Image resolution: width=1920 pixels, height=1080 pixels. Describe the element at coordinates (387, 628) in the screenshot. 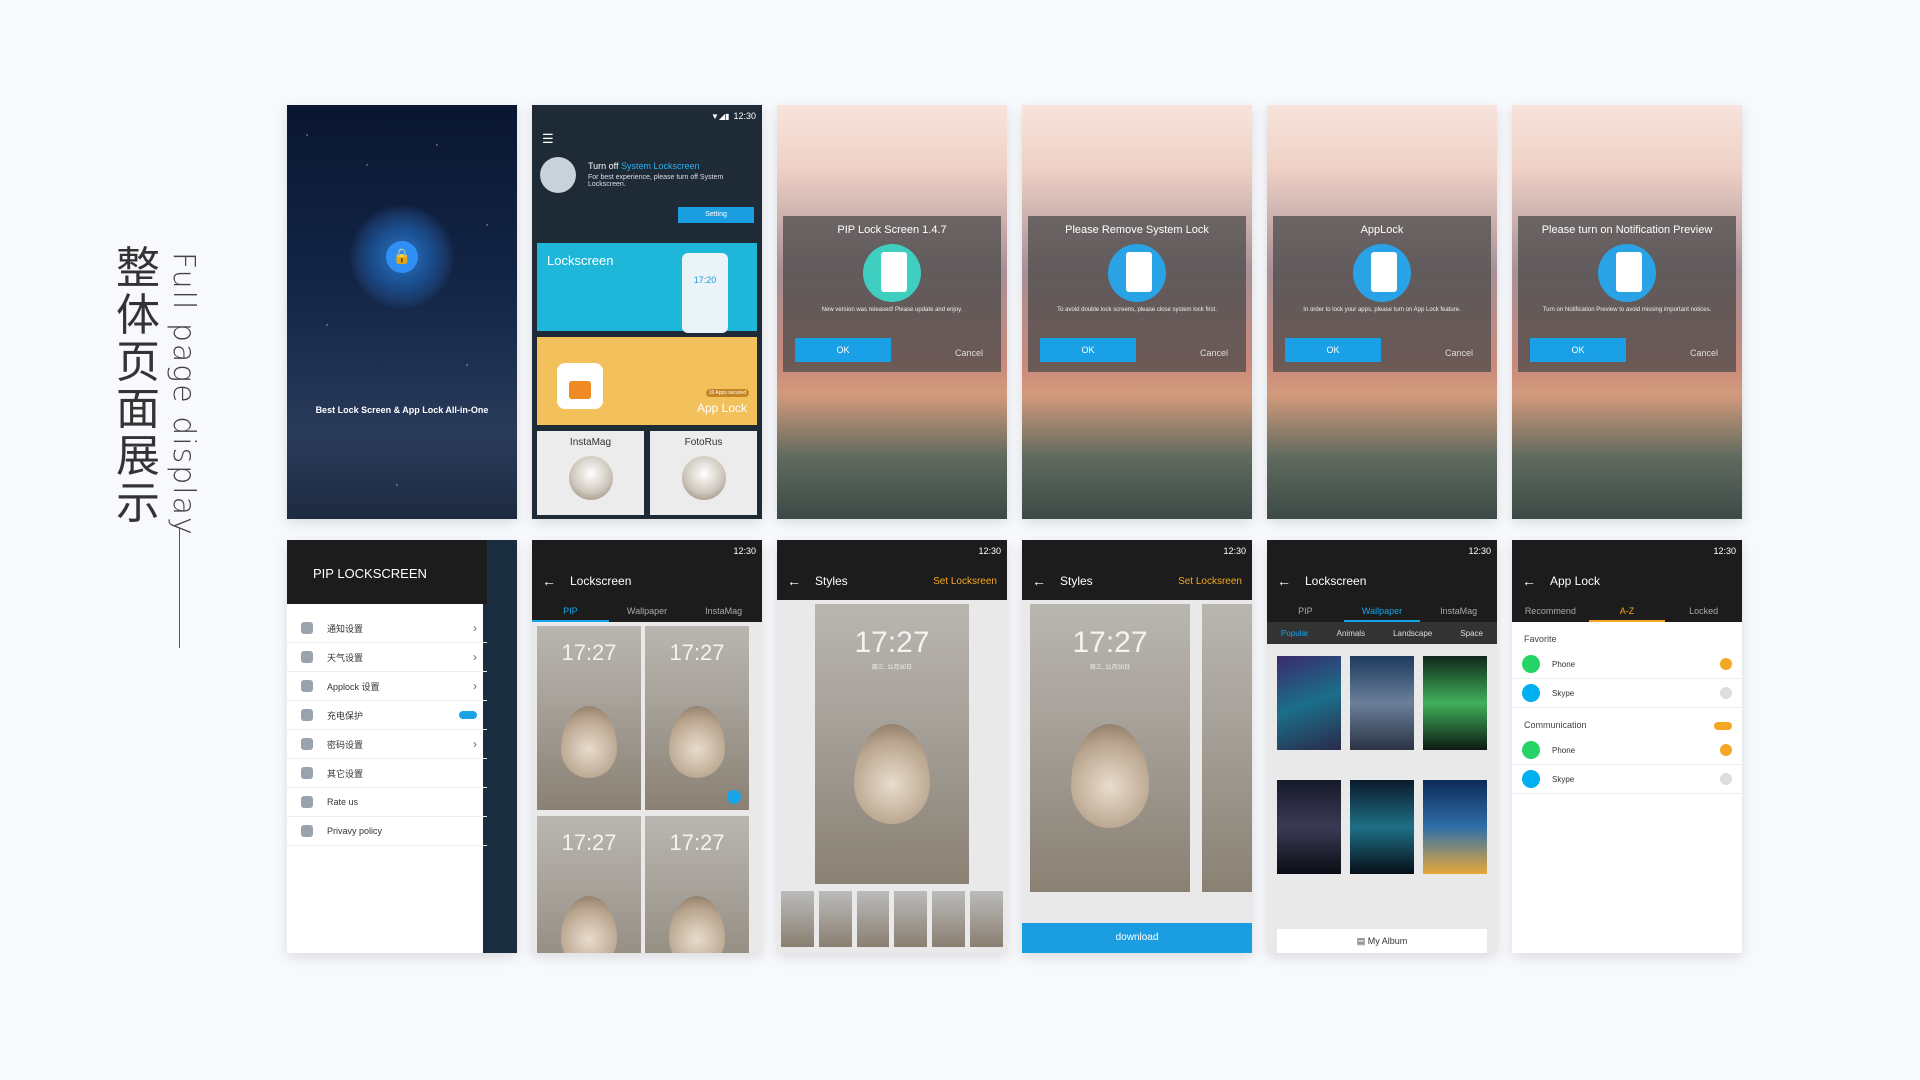

I see `settings-item-notification: 通知设置 ›` at that location.